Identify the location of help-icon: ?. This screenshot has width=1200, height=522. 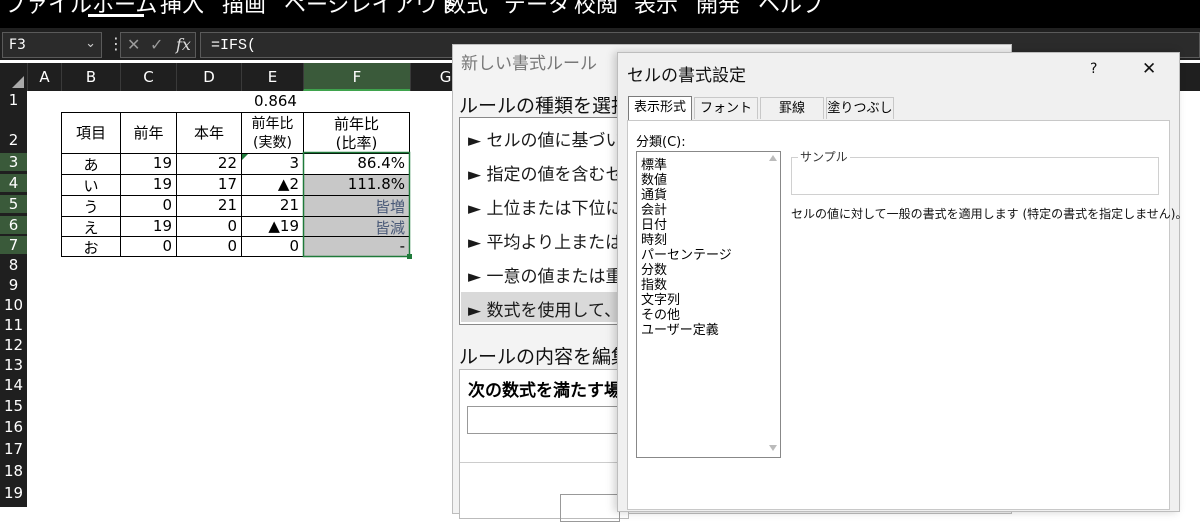
(1093, 69).